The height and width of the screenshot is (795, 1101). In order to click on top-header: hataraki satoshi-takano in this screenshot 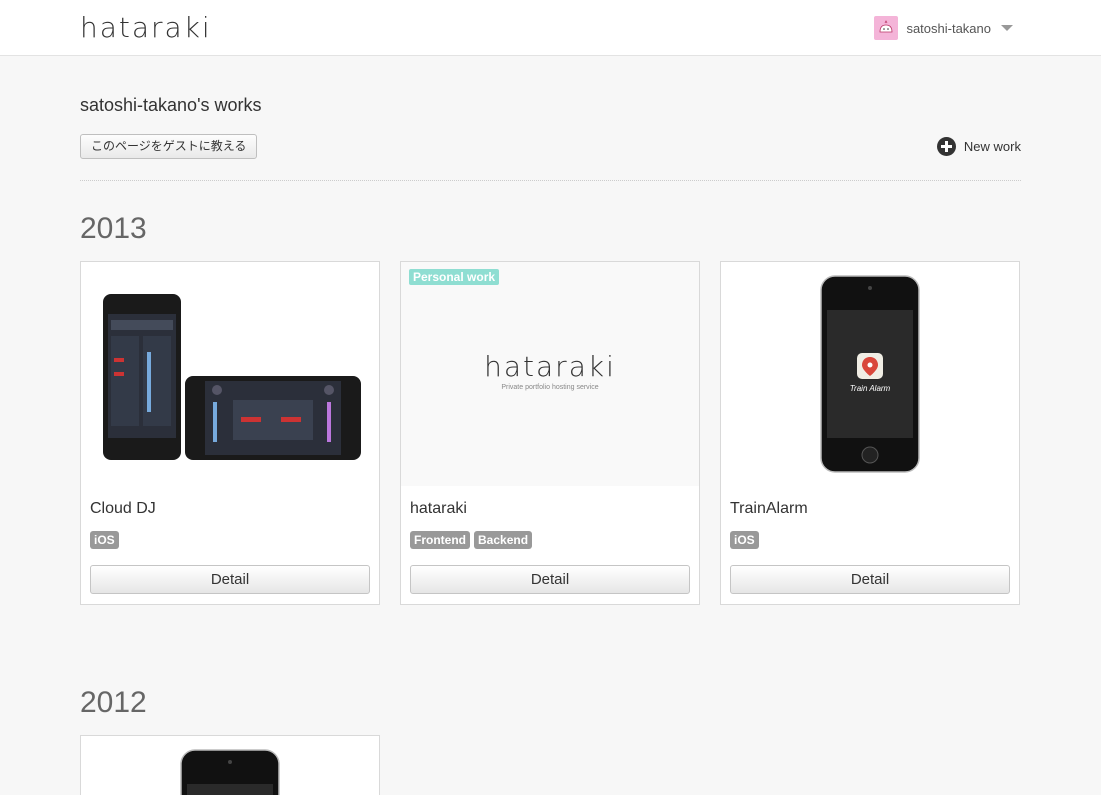, I will do `click(550, 28)`.